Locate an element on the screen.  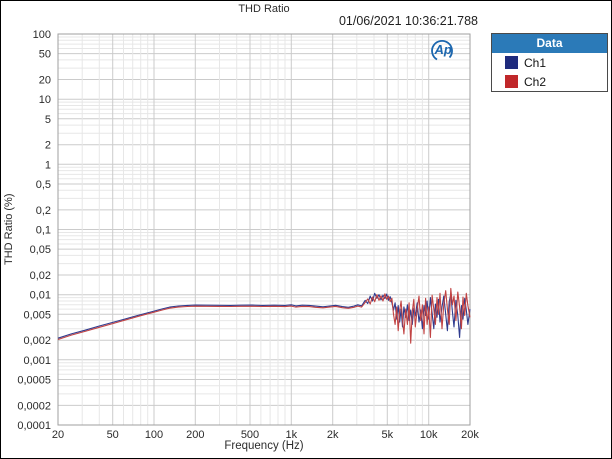
x-axis-title: Frequency (Hz) is located at coordinates (264, 446).